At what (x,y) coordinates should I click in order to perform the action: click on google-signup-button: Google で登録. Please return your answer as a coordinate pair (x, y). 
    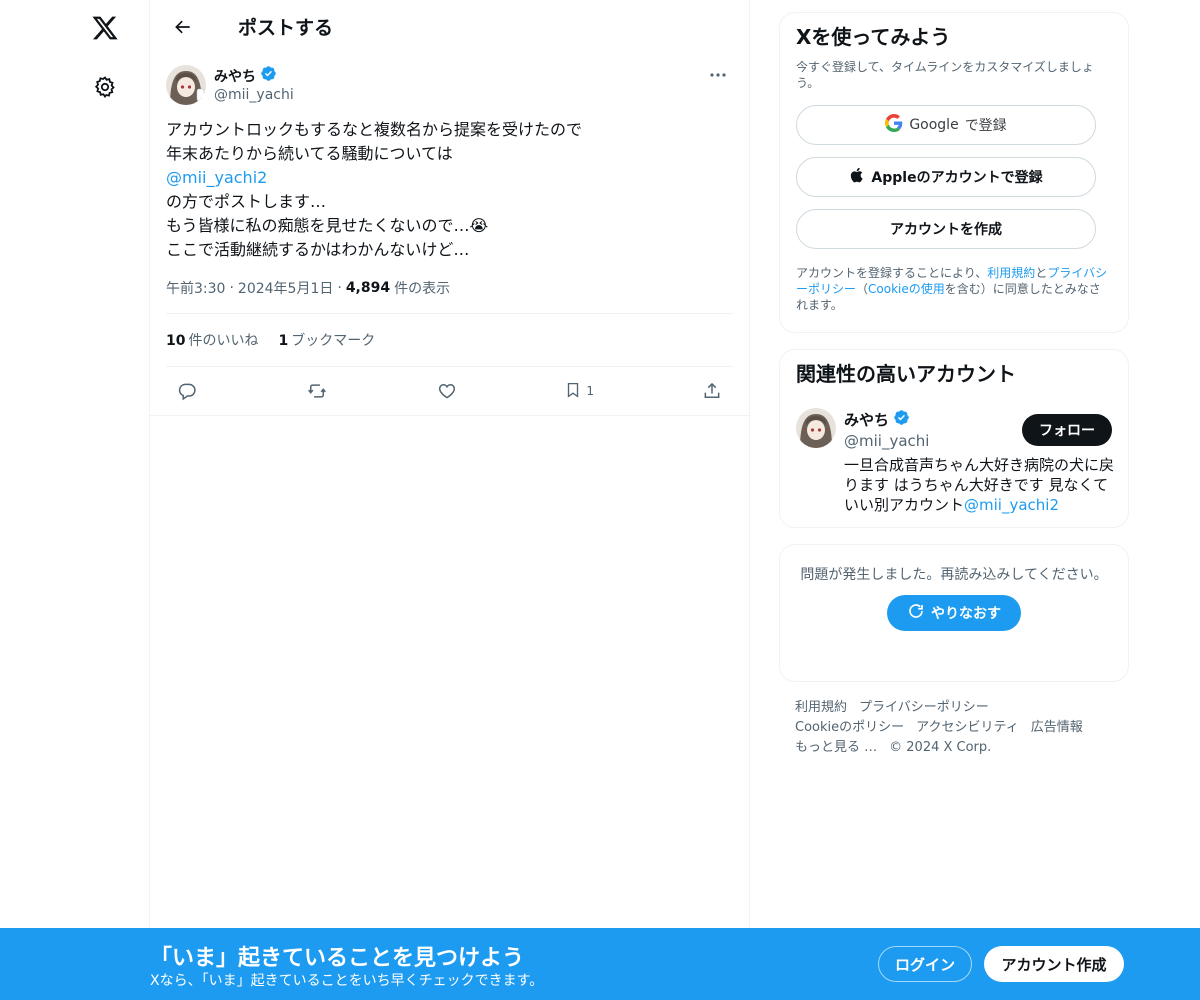
    Looking at the image, I should click on (946, 125).